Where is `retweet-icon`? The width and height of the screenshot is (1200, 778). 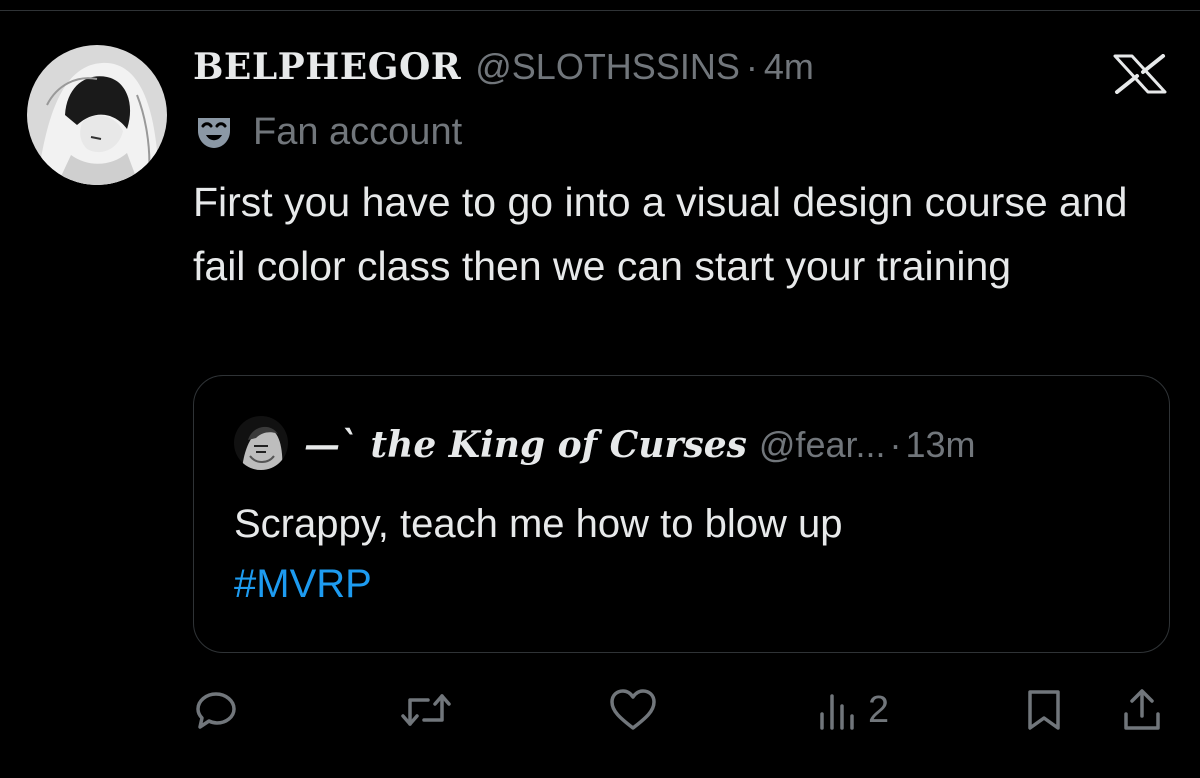
retweet-icon is located at coordinates (426, 710).